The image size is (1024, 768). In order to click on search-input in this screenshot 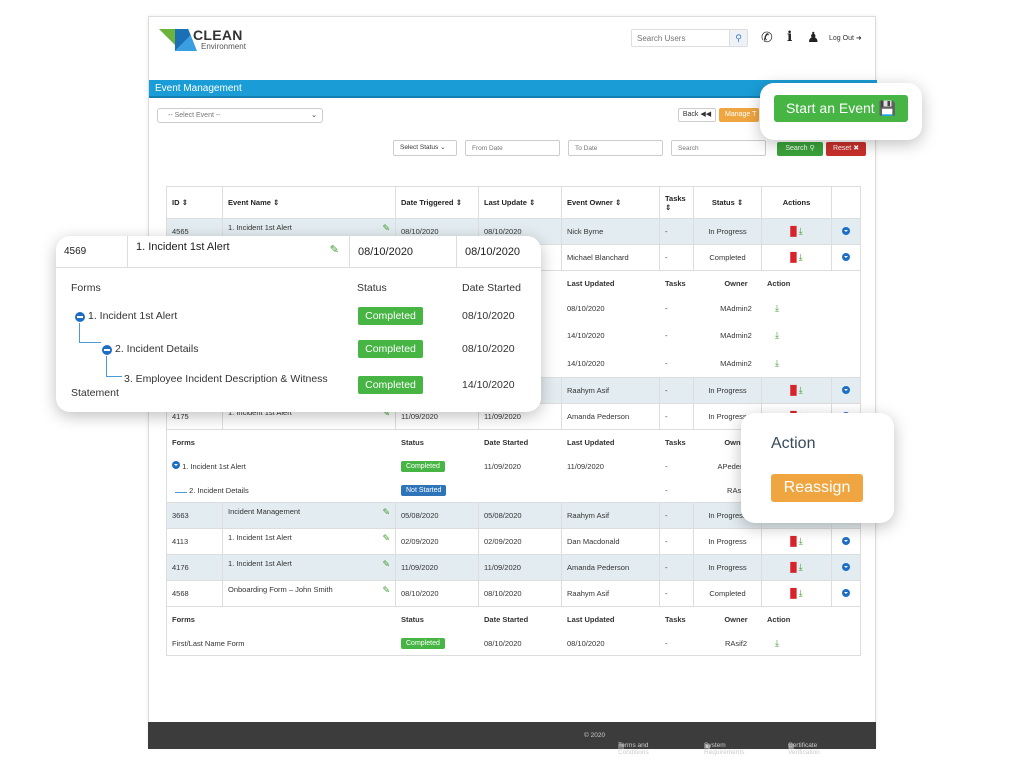, I will do `click(718, 148)`.